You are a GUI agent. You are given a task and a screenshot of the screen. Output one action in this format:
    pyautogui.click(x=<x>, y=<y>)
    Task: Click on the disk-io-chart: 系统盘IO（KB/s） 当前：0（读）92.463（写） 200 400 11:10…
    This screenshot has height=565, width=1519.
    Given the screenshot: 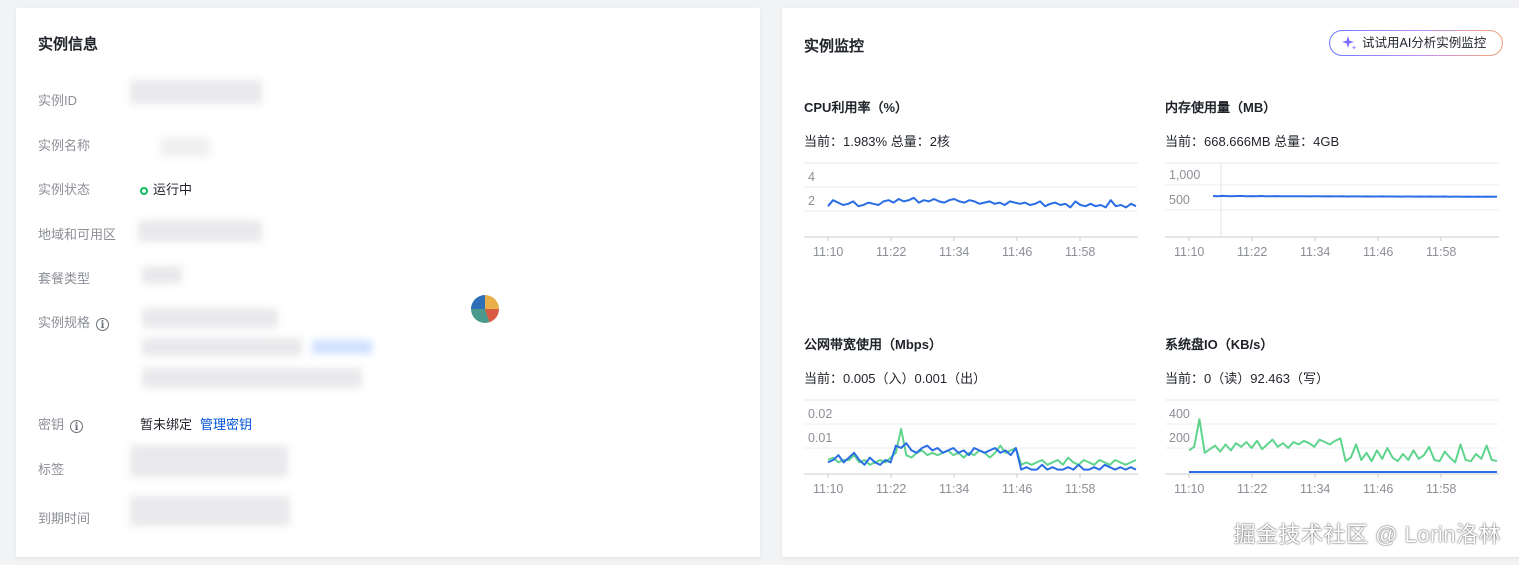 What is the action you would take?
    pyautogui.click(x=1335, y=434)
    